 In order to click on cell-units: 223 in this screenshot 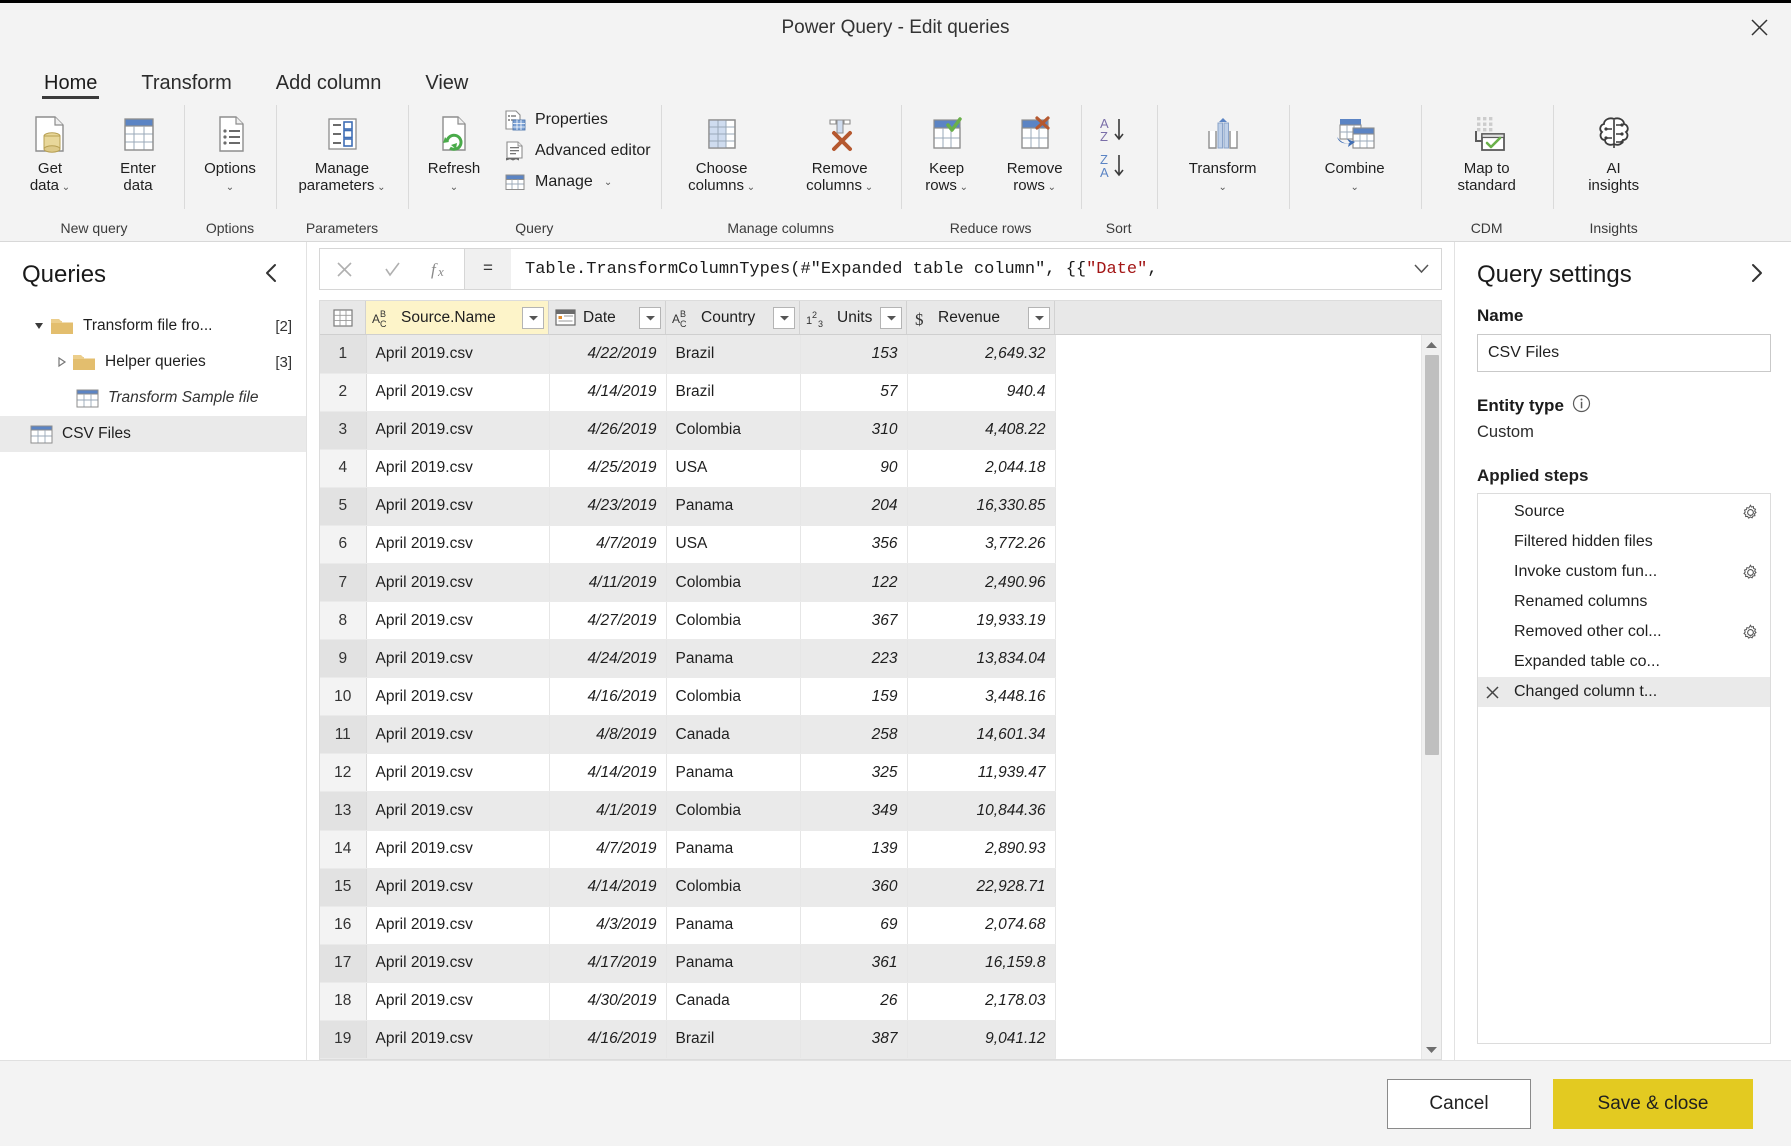, I will do `click(854, 659)`.